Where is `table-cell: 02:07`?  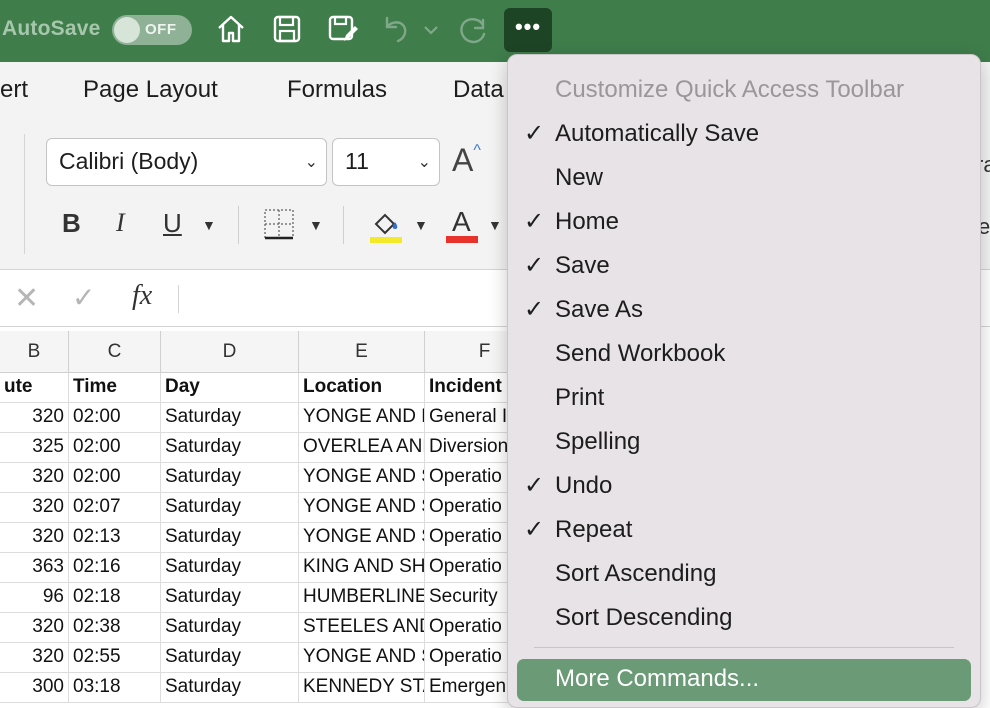 table-cell: 02:07 is located at coordinates (115, 508).